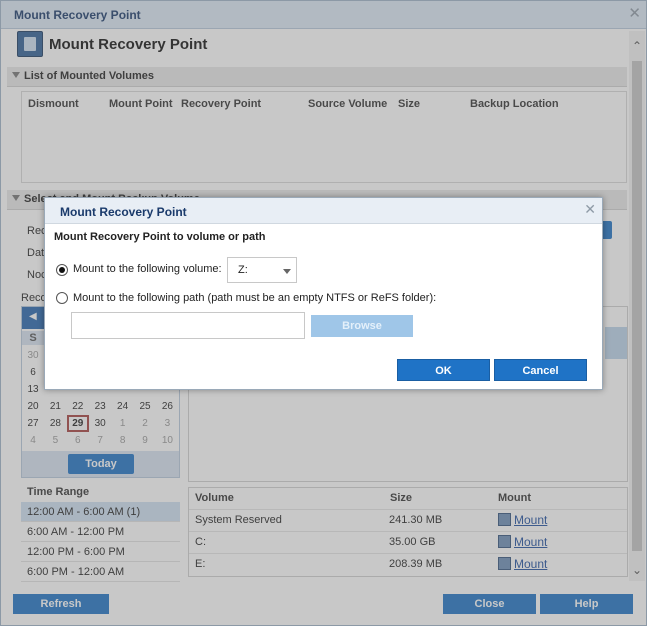 The width and height of the screenshot is (647, 626). Describe the element at coordinates (62, 270) in the screenshot. I see `volume-radio` at that location.